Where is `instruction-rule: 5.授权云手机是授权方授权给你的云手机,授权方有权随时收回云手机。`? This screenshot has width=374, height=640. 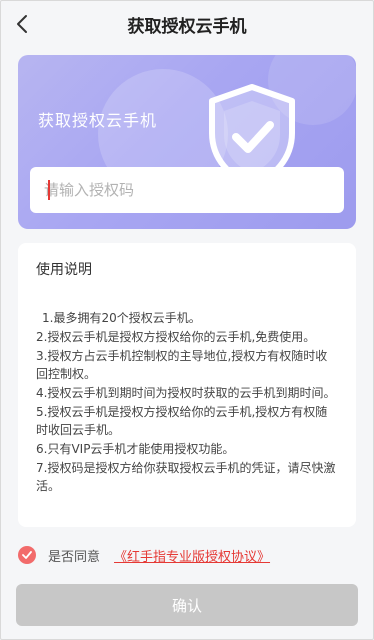 instruction-rule: 5.授权云手机是授权方授权给你的云手机,授权方有权随时收回云手机。 is located at coordinates (182, 421).